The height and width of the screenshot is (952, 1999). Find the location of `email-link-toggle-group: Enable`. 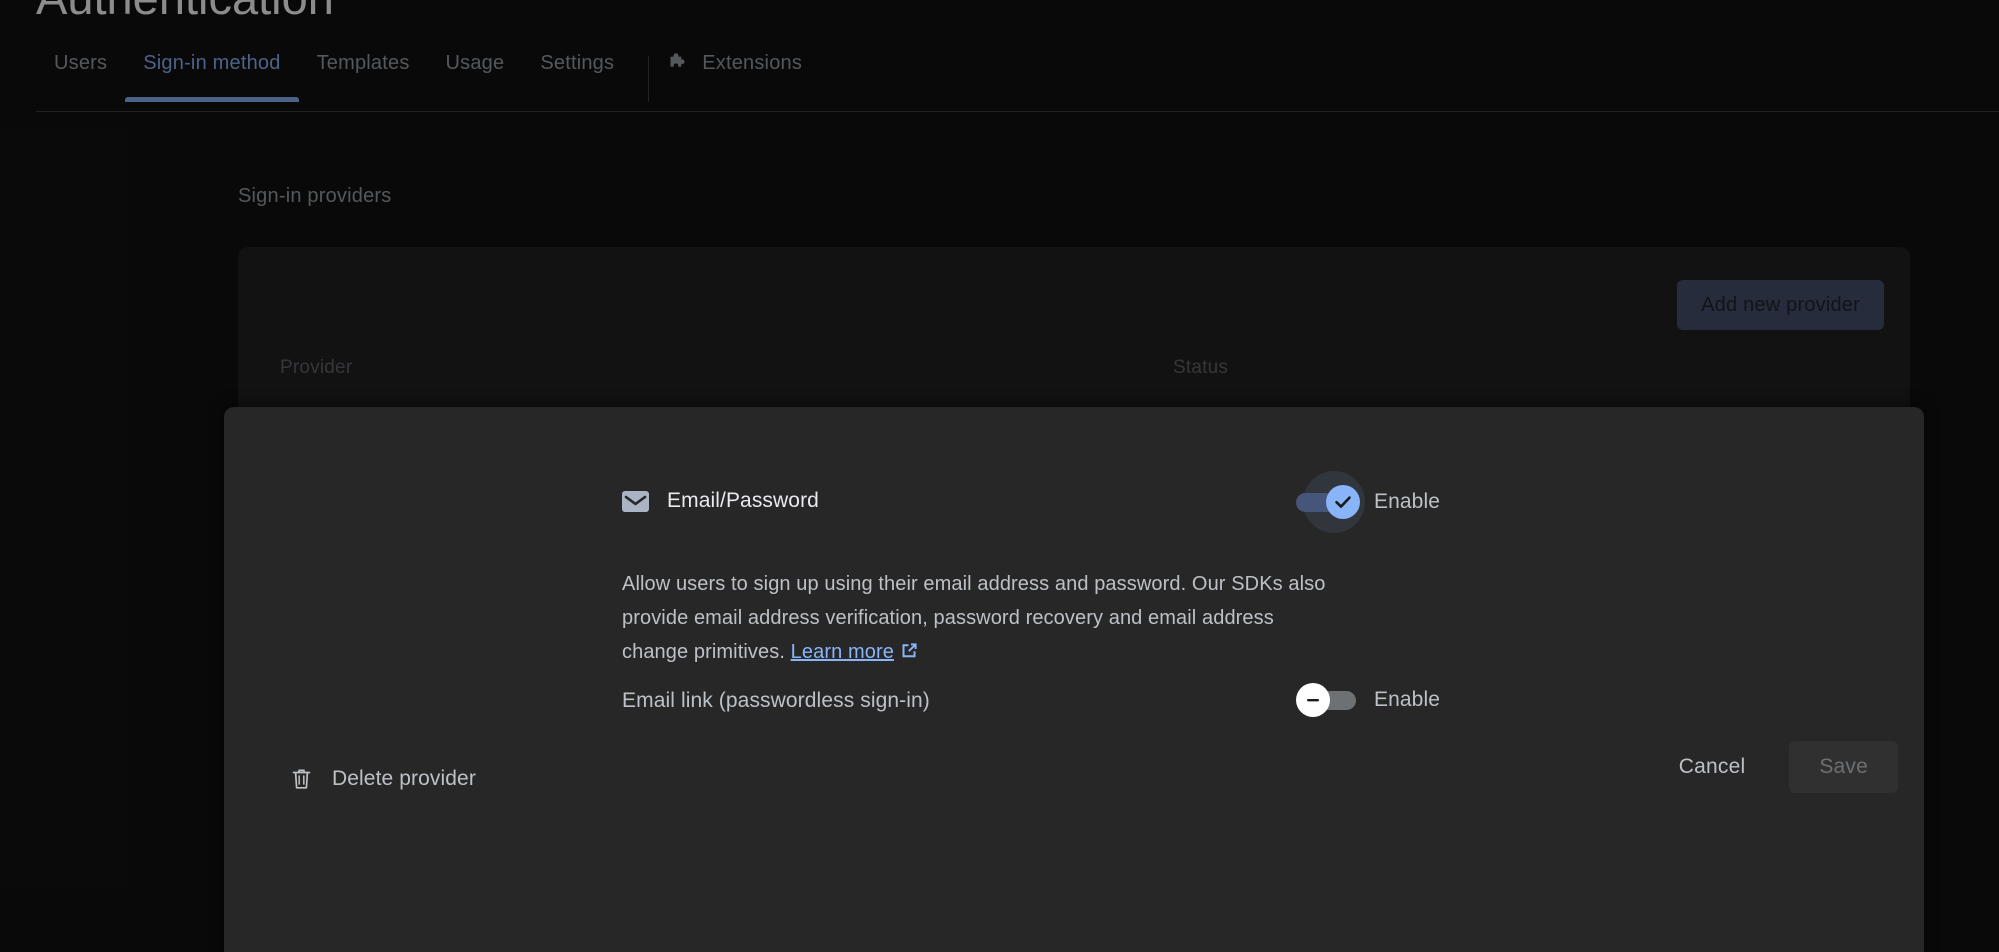

email-link-toggle-group: Enable is located at coordinates (1368, 700).